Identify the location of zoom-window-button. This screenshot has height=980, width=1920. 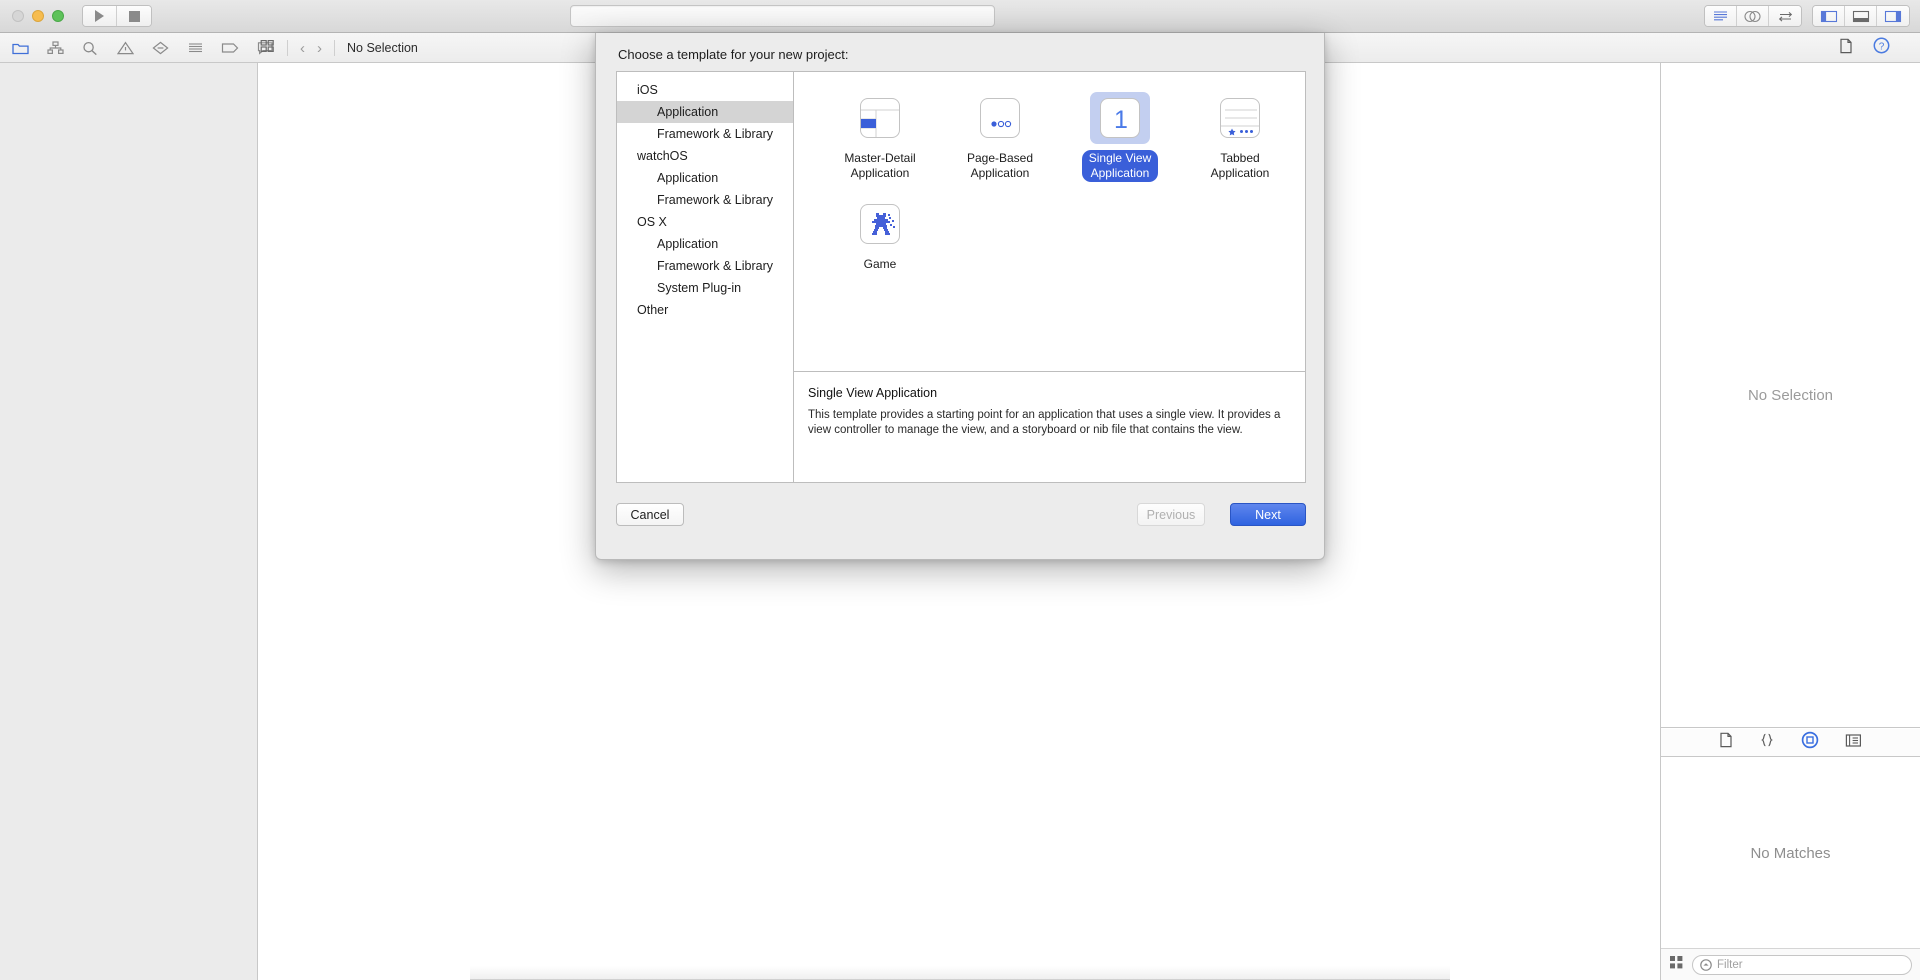
(58, 16).